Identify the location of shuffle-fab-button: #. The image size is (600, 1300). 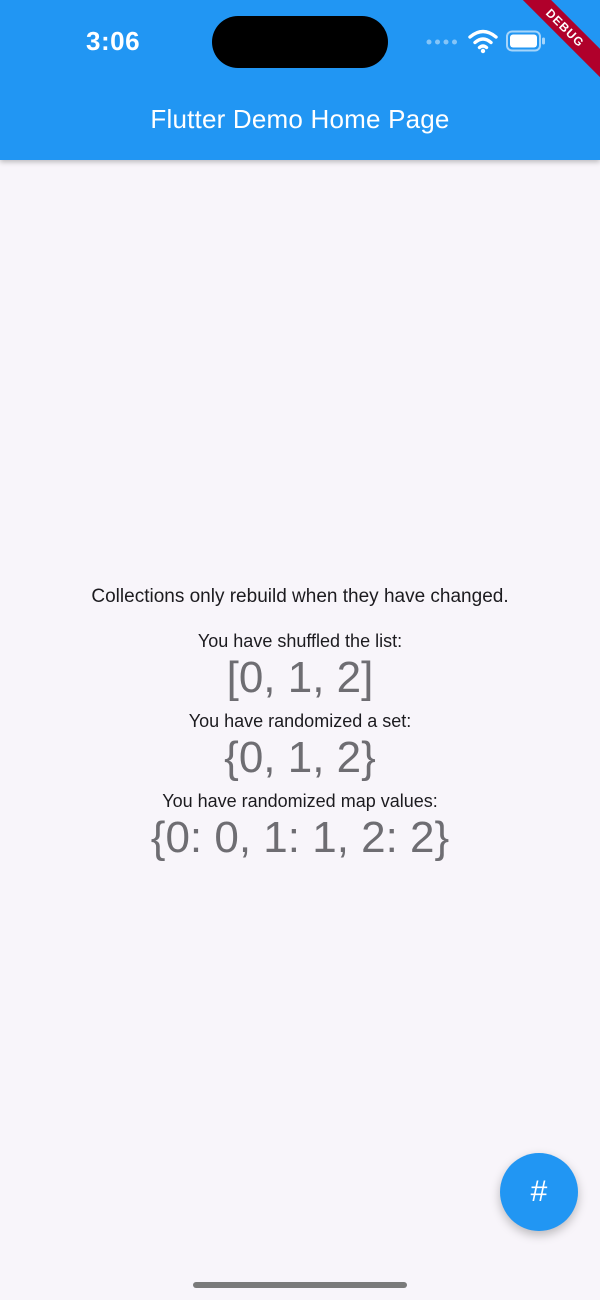
(539, 1192).